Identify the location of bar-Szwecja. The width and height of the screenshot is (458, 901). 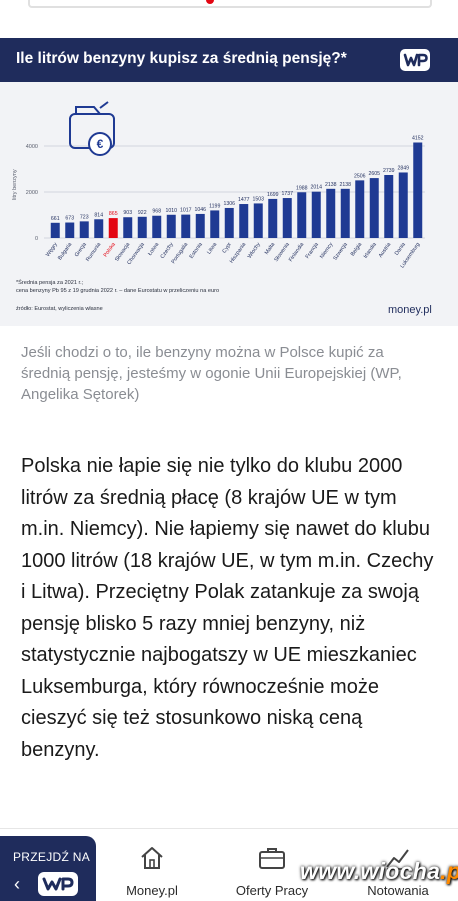
(345, 213).